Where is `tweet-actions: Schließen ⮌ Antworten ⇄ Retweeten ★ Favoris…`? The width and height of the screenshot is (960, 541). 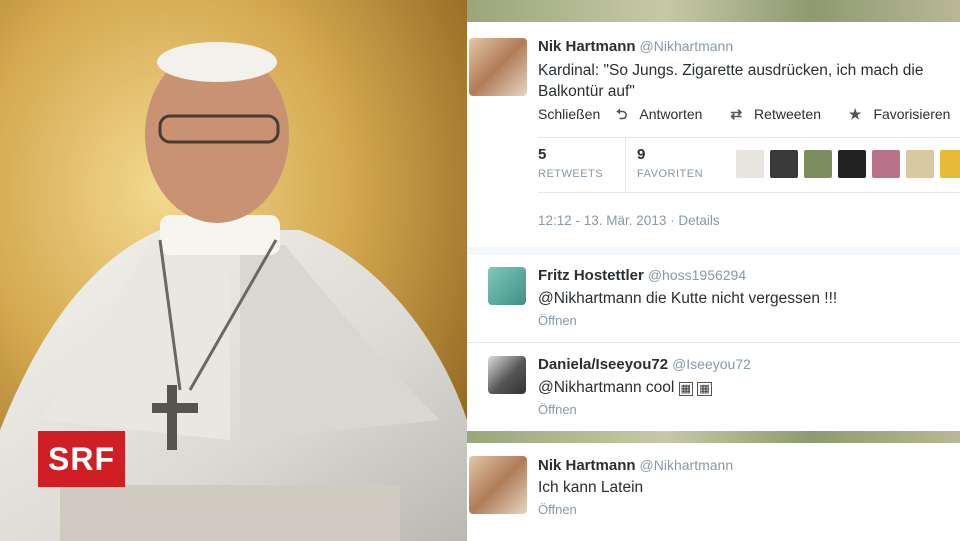
tweet-actions: Schließen ⮌ Antworten ⇄ Retweeten ★ Favoris… is located at coordinates (749, 116).